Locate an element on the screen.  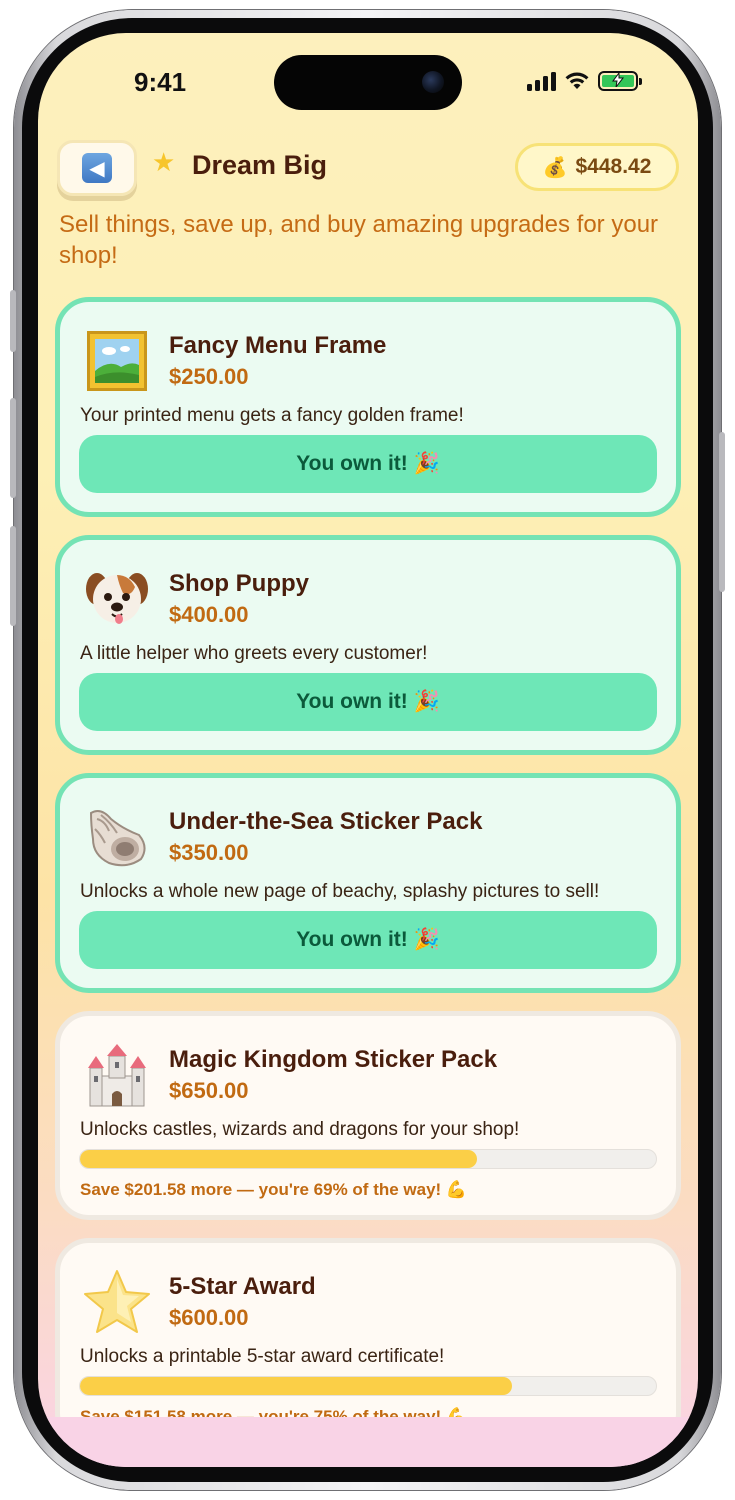
item-price: $650.00 is located at coordinates (209, 1090).